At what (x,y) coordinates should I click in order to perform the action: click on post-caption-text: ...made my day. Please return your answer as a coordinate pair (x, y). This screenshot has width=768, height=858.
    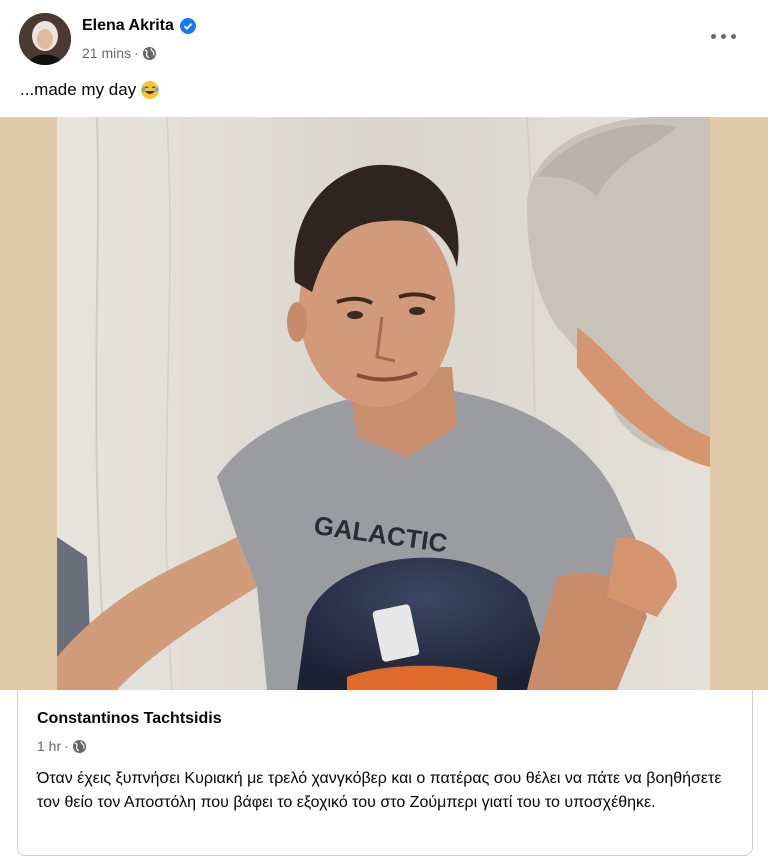
    Looking at the image, I should click on (78, 89).